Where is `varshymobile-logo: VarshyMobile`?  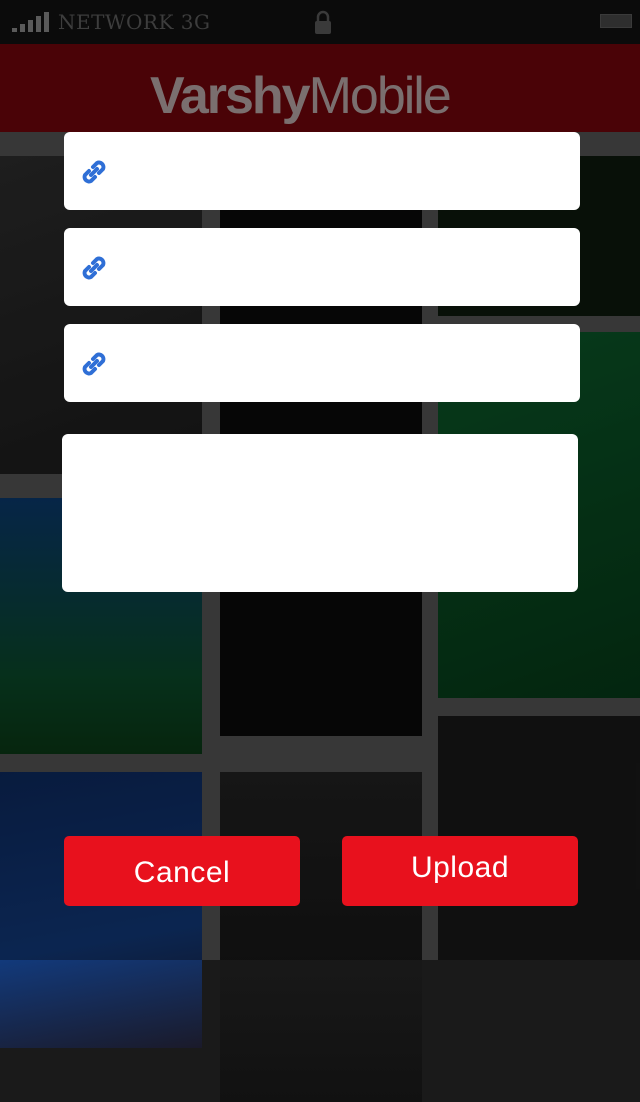 varshymobile-logo: VarshyMobile is located at coordinates (301, 96).